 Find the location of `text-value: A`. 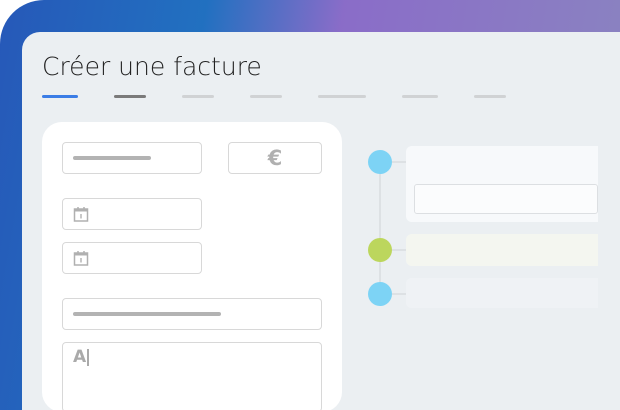

text-value: A is located at coordinates (81, 357).